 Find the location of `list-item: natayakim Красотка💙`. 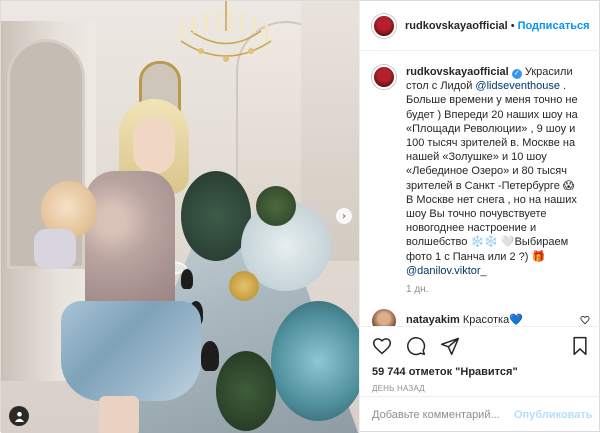

list-item: natayakim Красотка💙 is located at coordinates (481, 317).